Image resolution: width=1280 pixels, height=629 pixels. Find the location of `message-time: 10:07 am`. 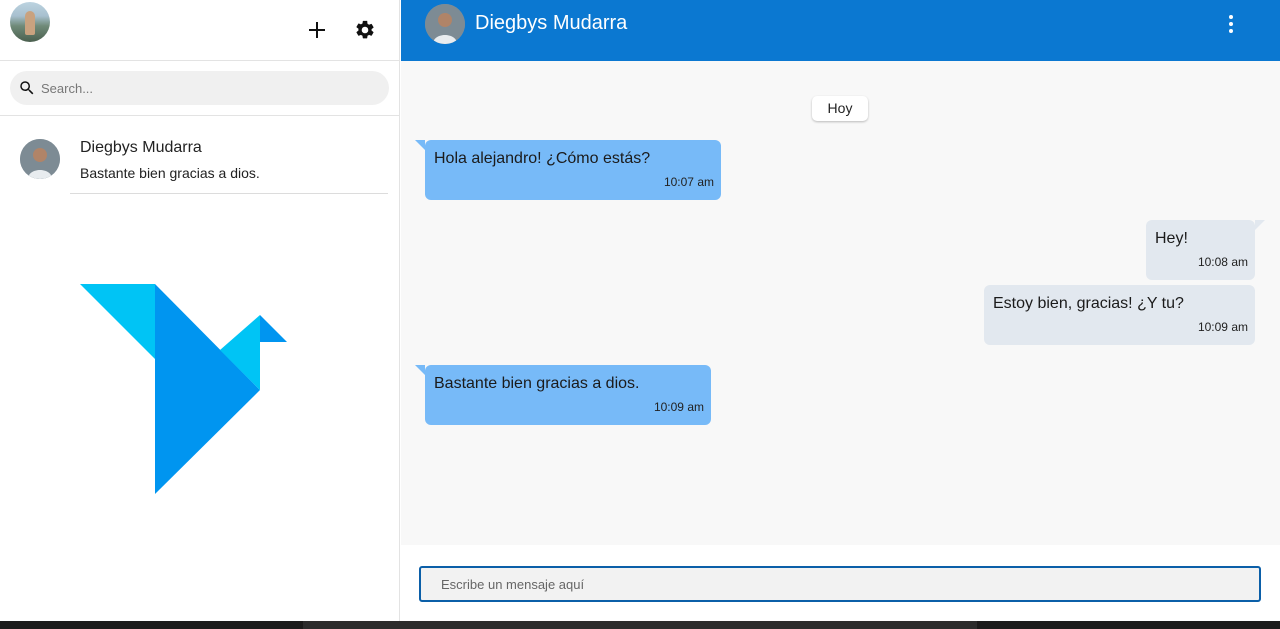

message-time: 10:07 am is located at coordinates (688, 182).